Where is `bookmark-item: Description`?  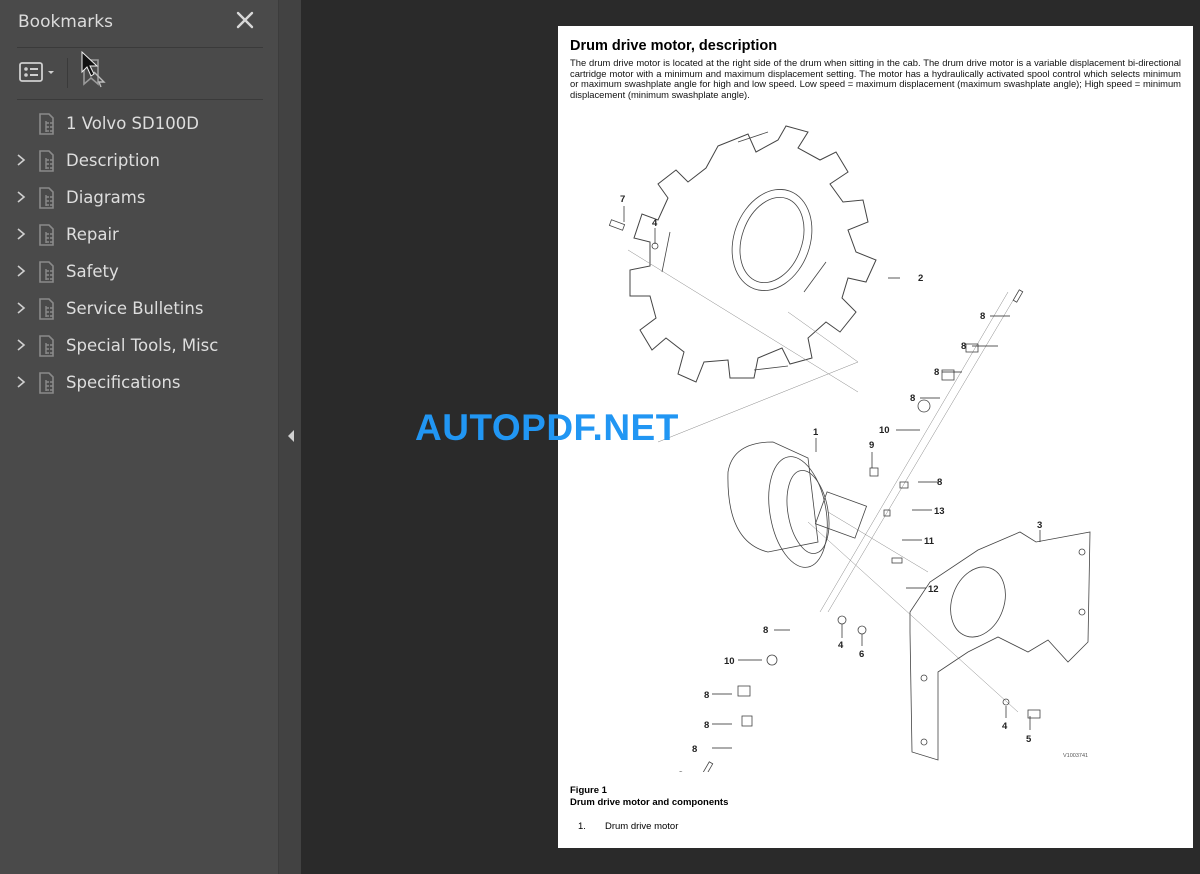
bookmark-item: Description is located at coordinates (139, 160).